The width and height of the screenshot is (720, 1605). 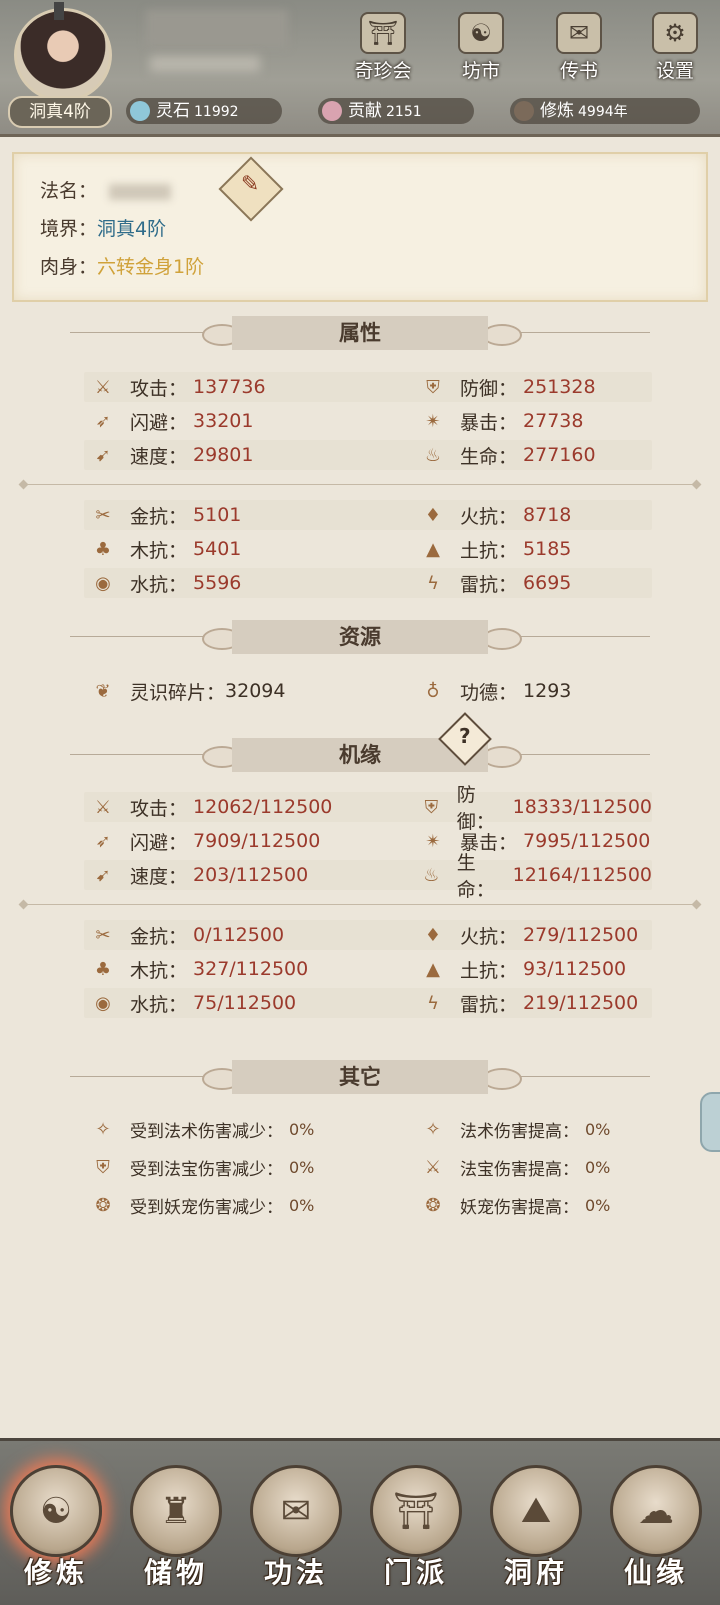 I want to click on thunder-resist-value: 6695, so click(x=547, y=583).